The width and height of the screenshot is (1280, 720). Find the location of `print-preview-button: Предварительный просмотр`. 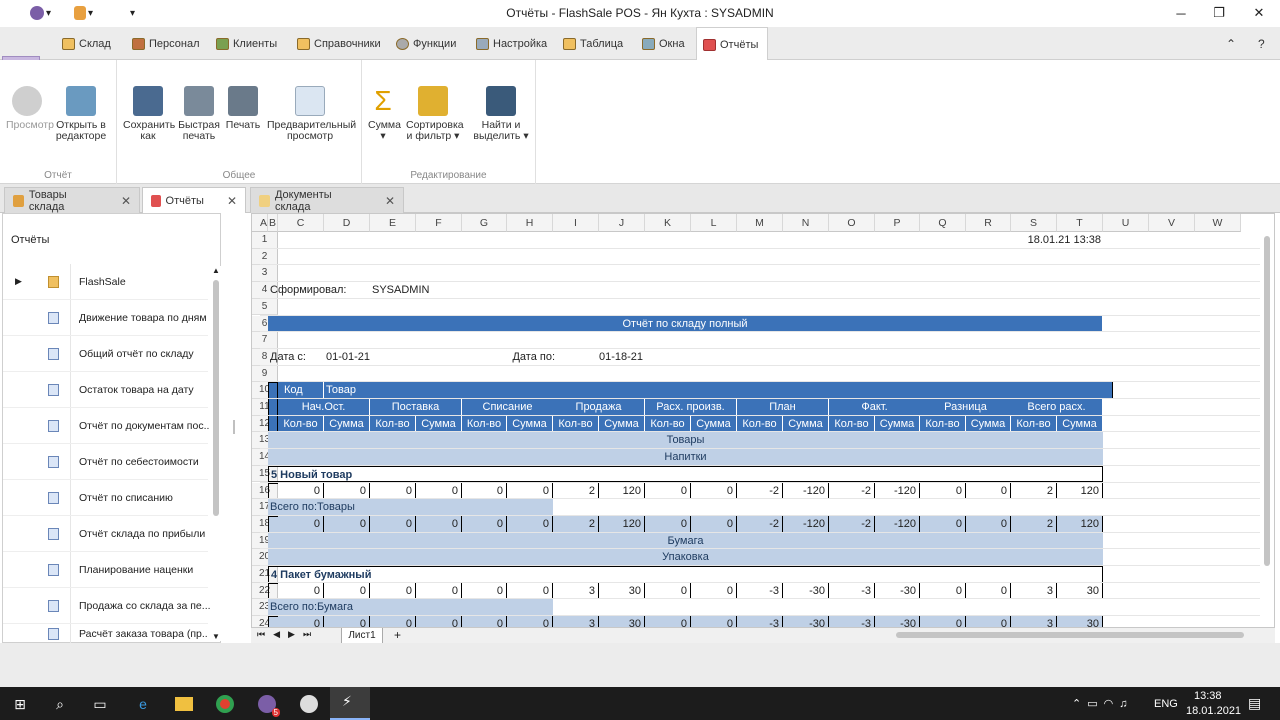

print-preview-button: Предварительный просмотр is located at coordinates (311, 114).